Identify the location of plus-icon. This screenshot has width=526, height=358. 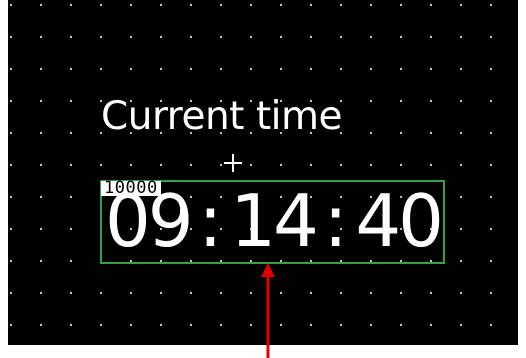
(233, 163).